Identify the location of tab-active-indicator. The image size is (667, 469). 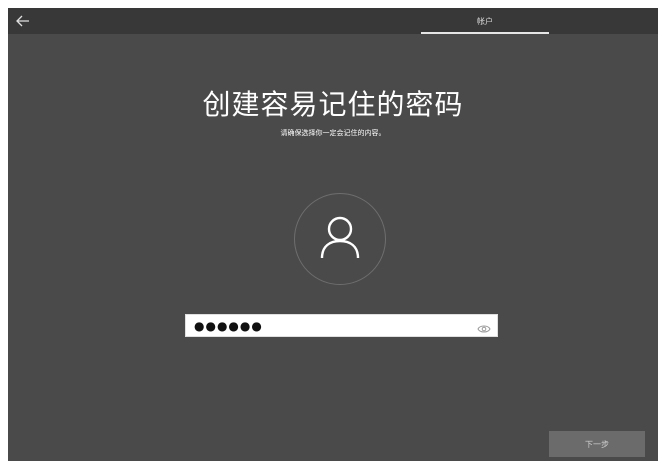
(485, 33).